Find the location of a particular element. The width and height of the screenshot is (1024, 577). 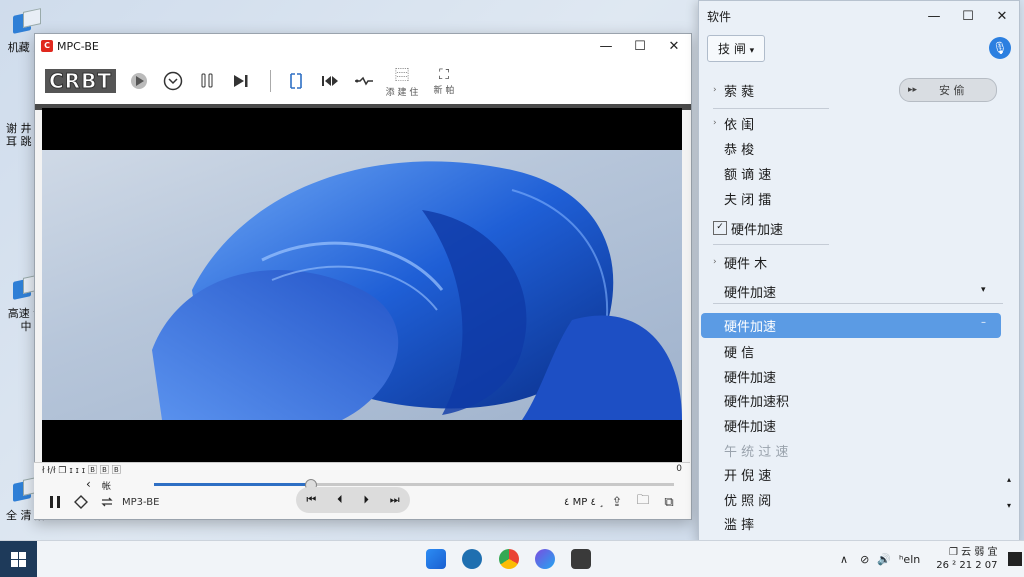

settings-item-label: 萦 蕤 is located at coordinates (739, 92).